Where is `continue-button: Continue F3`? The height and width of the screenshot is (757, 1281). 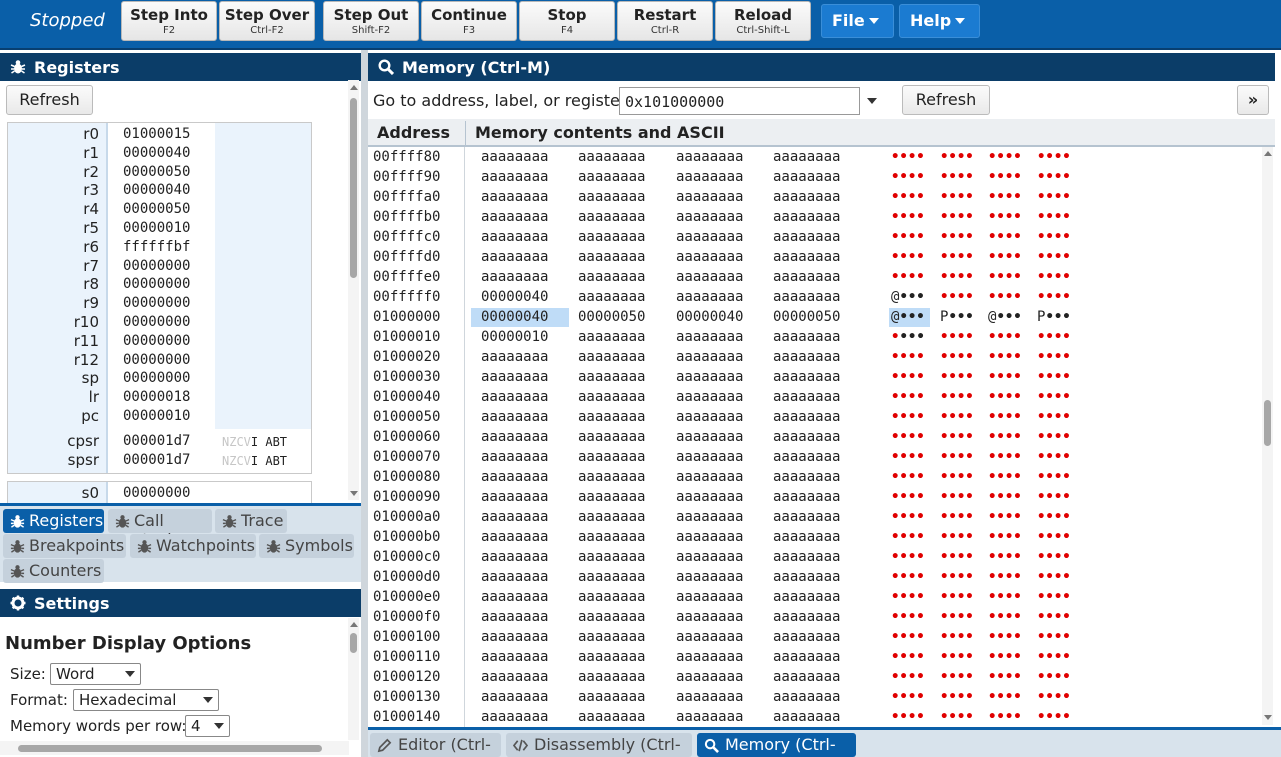 continue-button: Continue F3 is located at coordinates (469, 21).